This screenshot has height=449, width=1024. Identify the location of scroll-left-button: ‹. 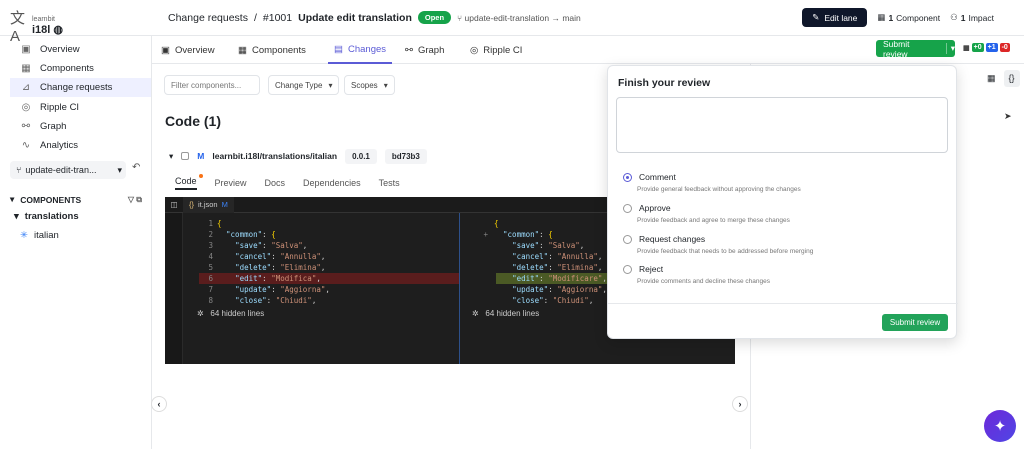
(159, 404).